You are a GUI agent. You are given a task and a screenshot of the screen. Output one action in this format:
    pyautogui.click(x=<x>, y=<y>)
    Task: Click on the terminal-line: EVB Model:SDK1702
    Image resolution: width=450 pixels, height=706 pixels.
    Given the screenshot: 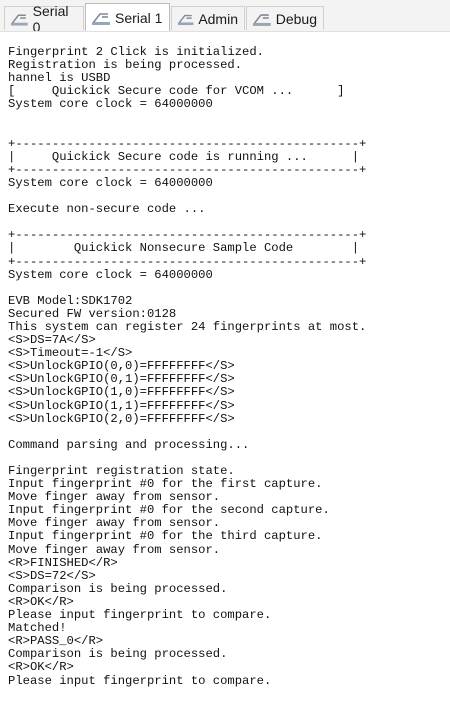 What is the action you would take?
    pyautogui.click(x=70, y=300)
    